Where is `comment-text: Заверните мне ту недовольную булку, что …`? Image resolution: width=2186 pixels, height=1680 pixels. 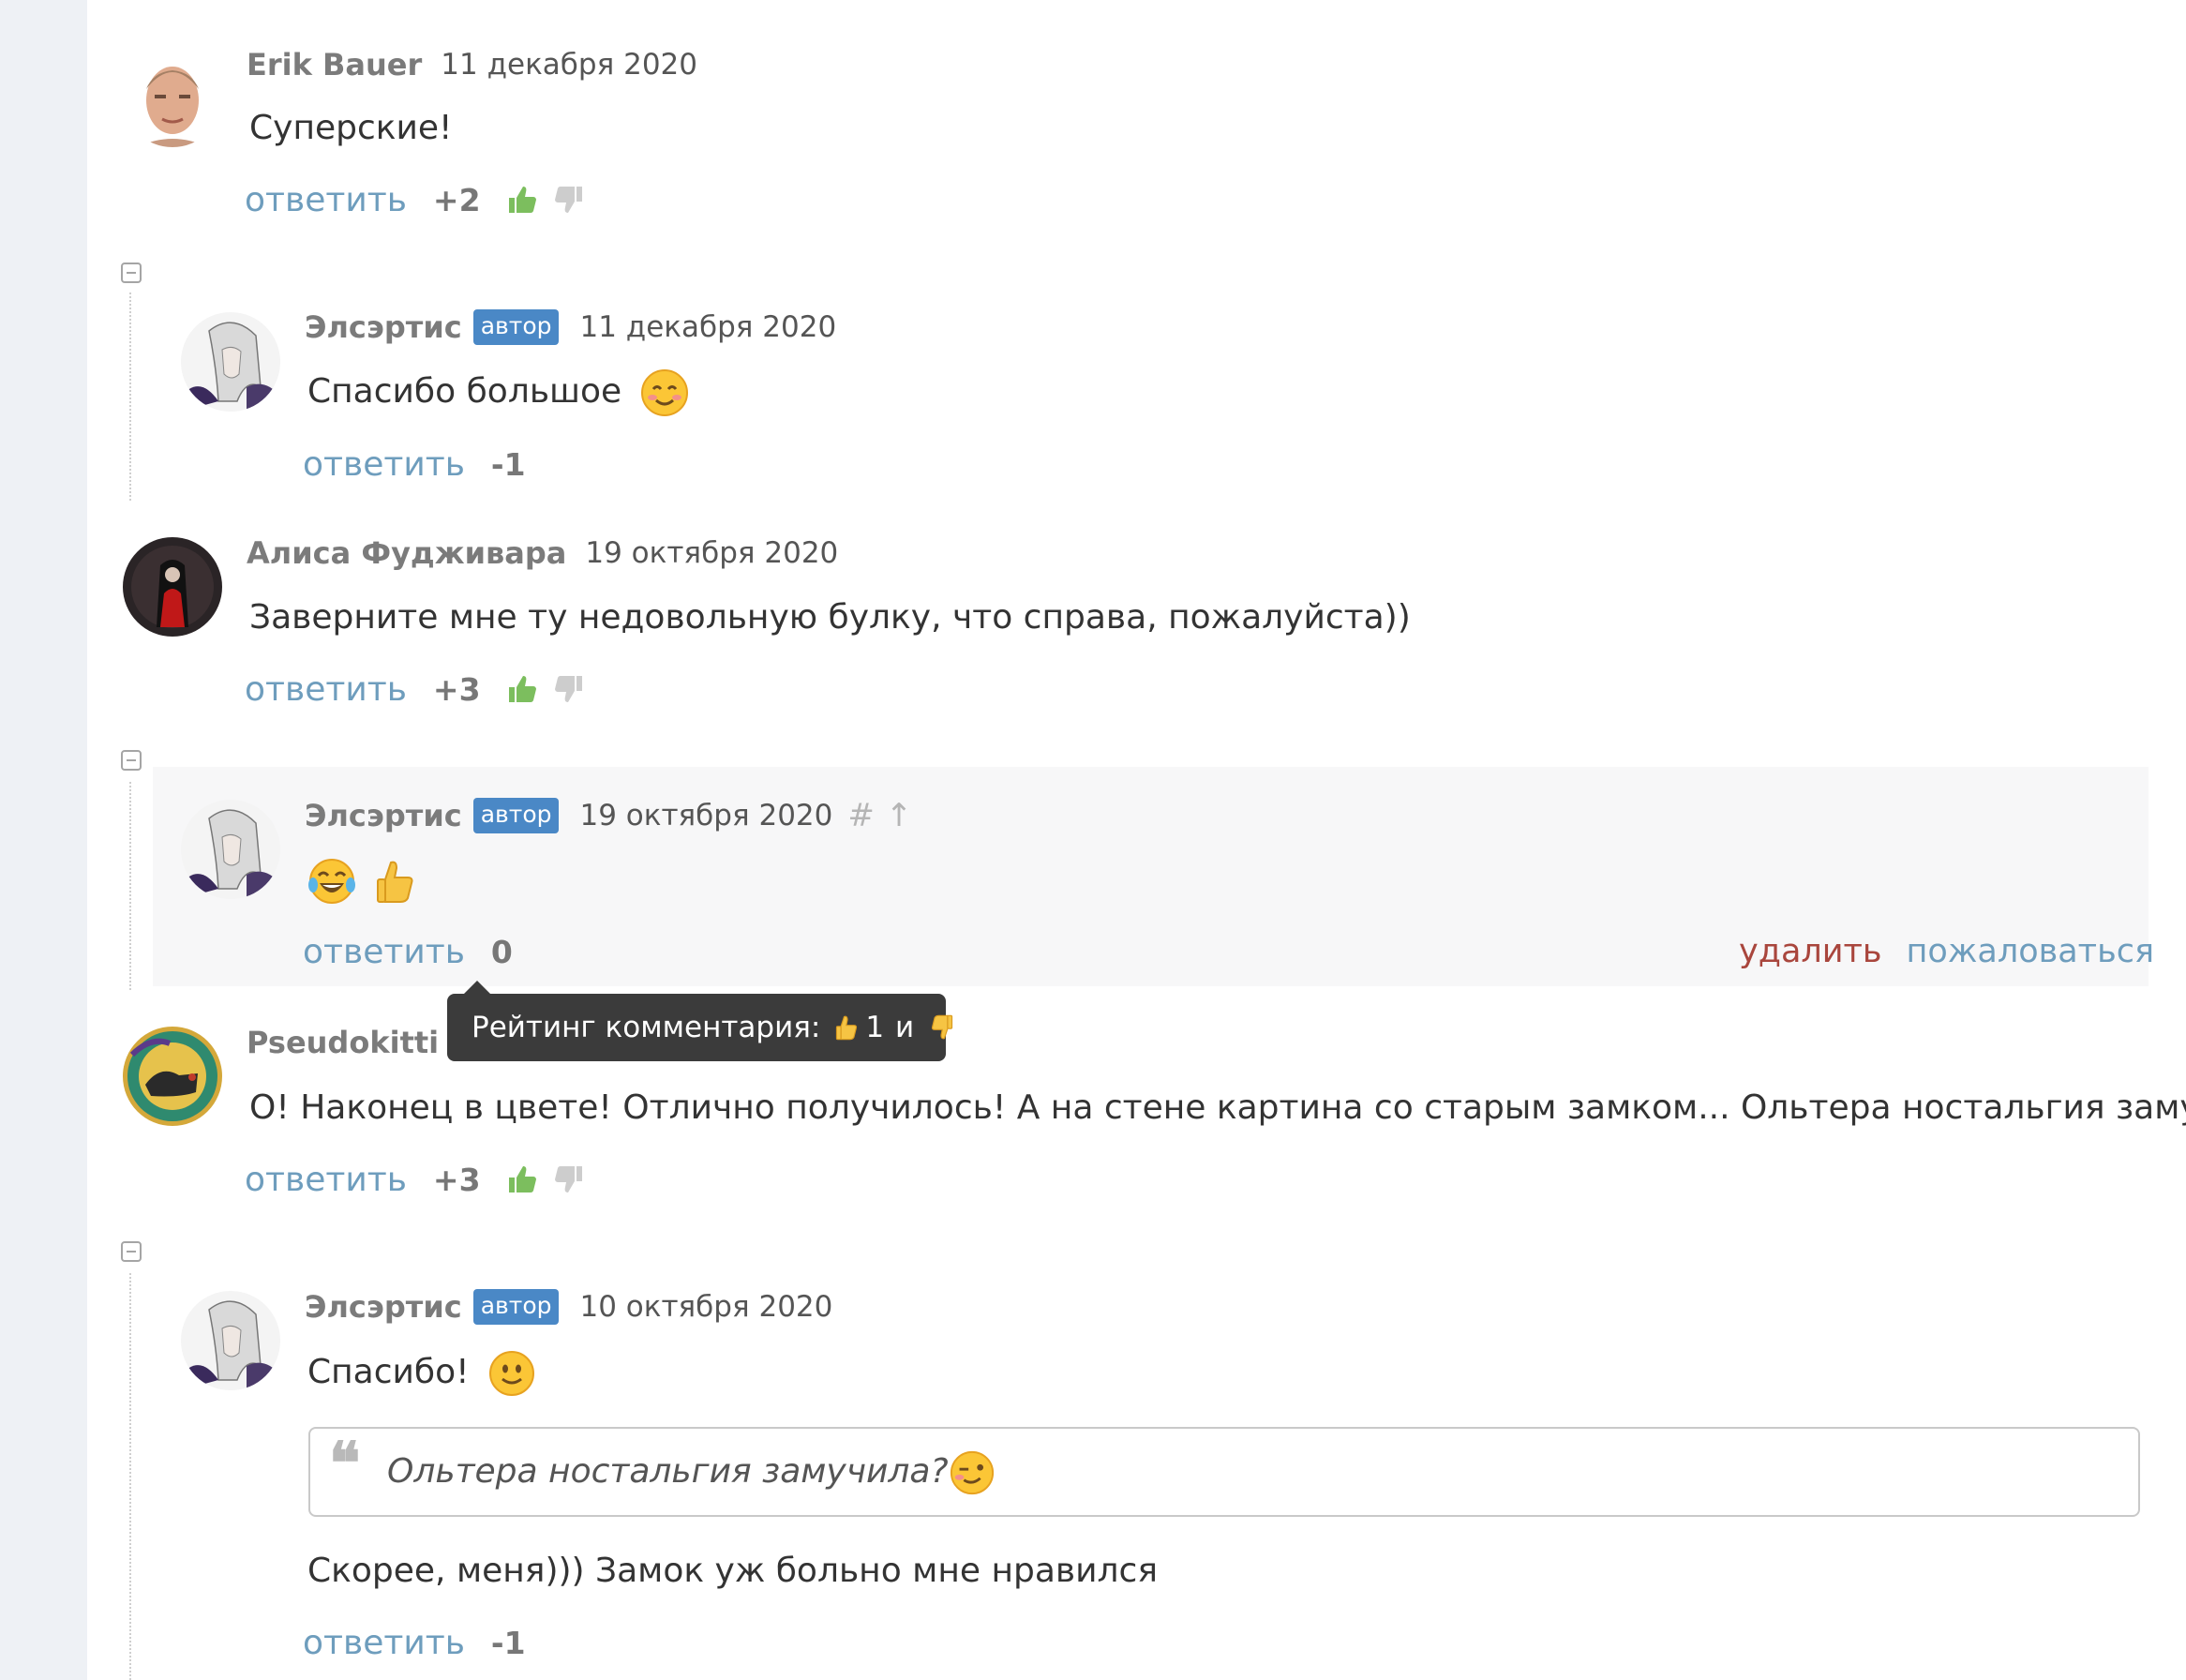 comment-text: Заверните мне ту недовольную булку, что … is located at coordinates (830, 617).